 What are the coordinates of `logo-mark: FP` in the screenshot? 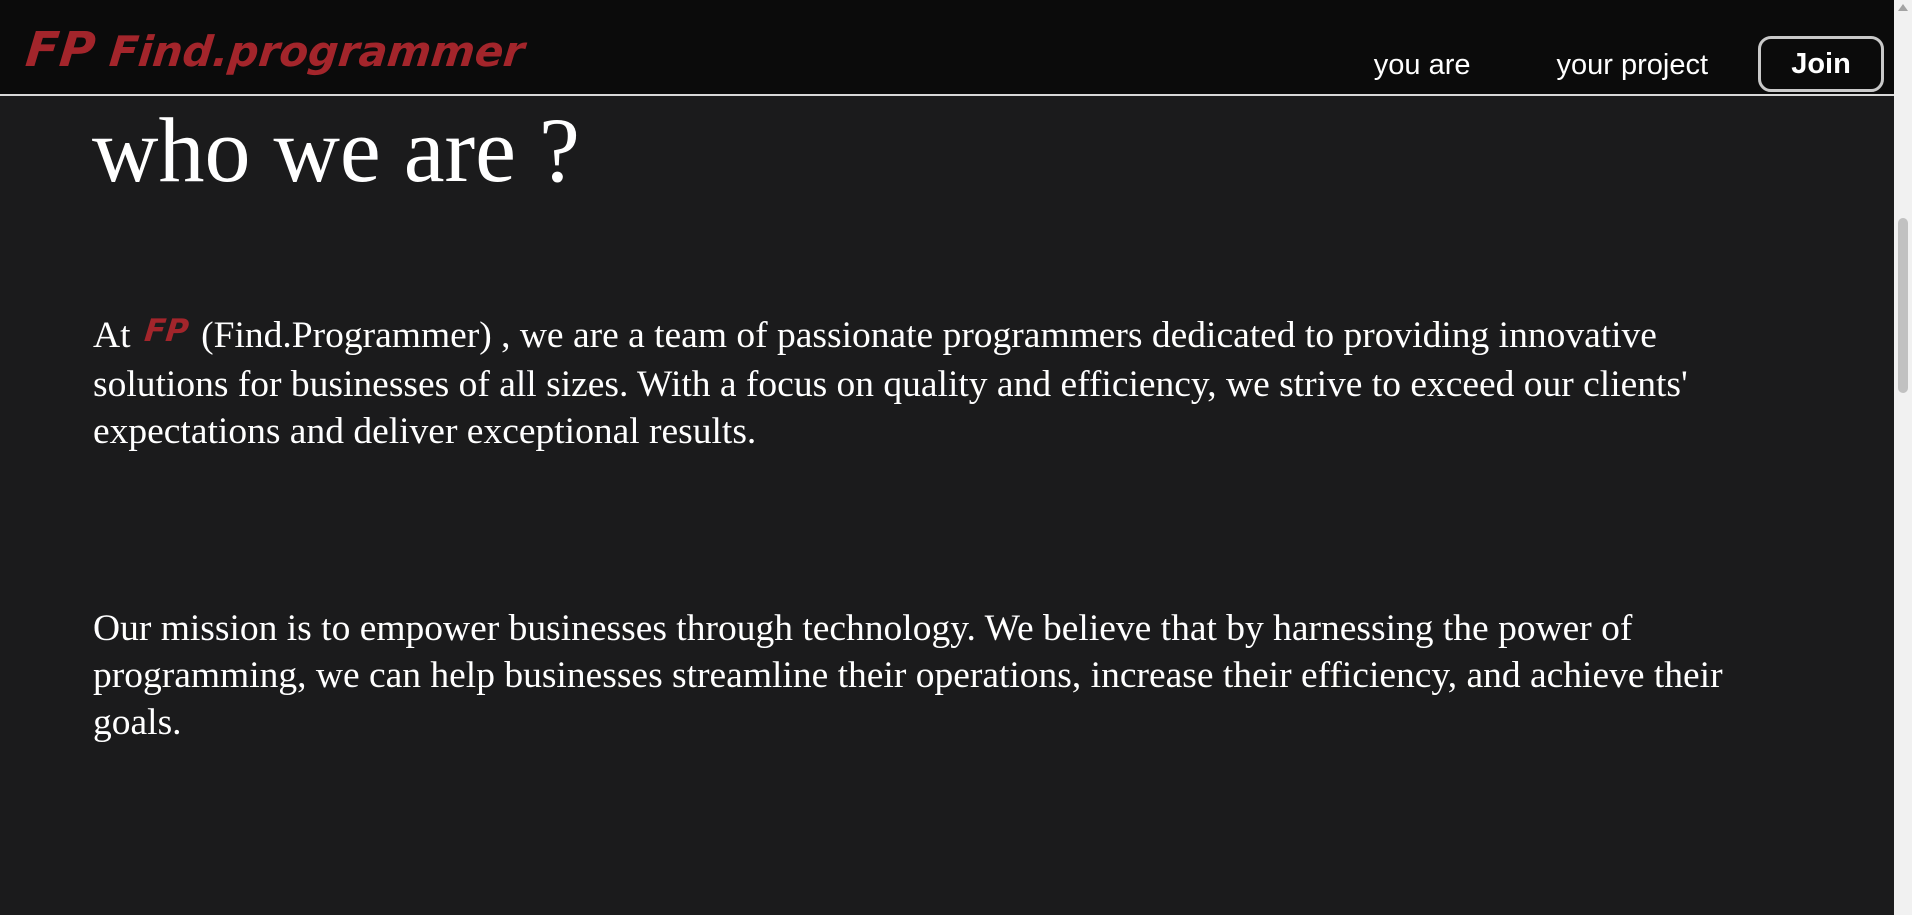 It's located at (61, 50).